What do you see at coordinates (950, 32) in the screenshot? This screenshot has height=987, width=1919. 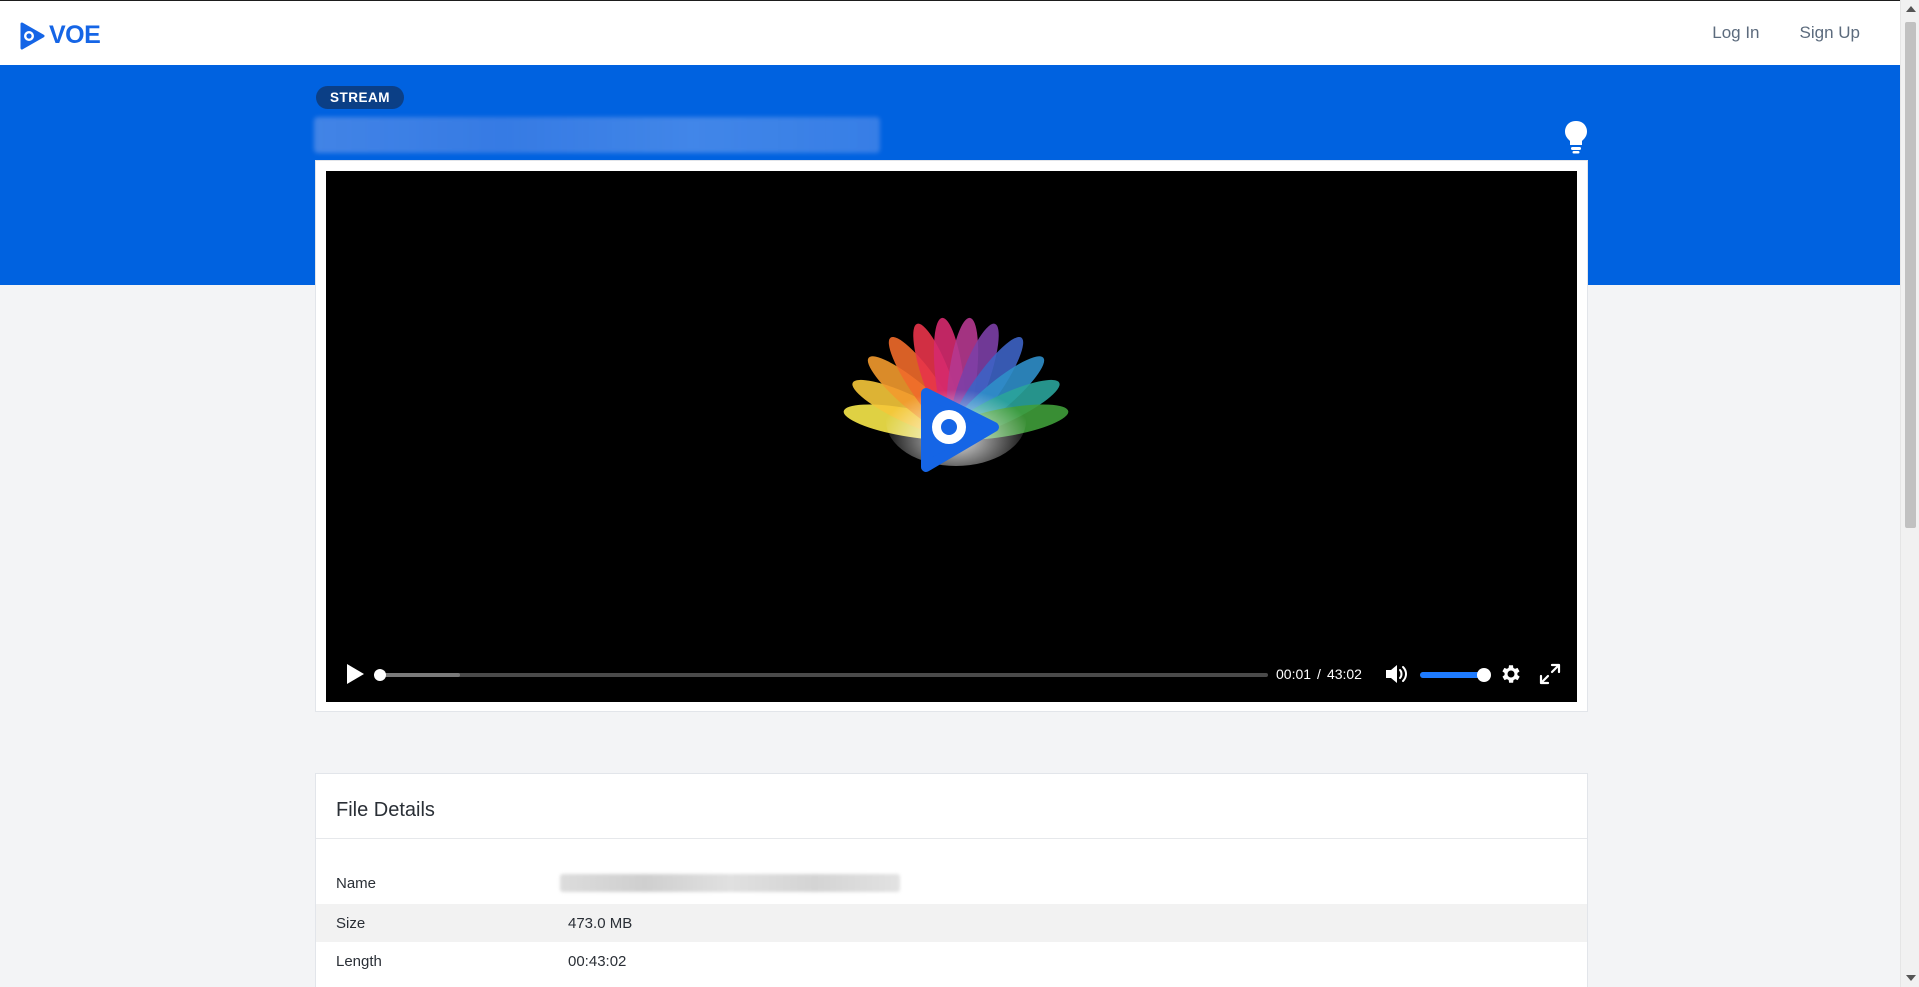 I see `top-navbar: VOE Log In Sign Up` at bounding box center [950, 32].